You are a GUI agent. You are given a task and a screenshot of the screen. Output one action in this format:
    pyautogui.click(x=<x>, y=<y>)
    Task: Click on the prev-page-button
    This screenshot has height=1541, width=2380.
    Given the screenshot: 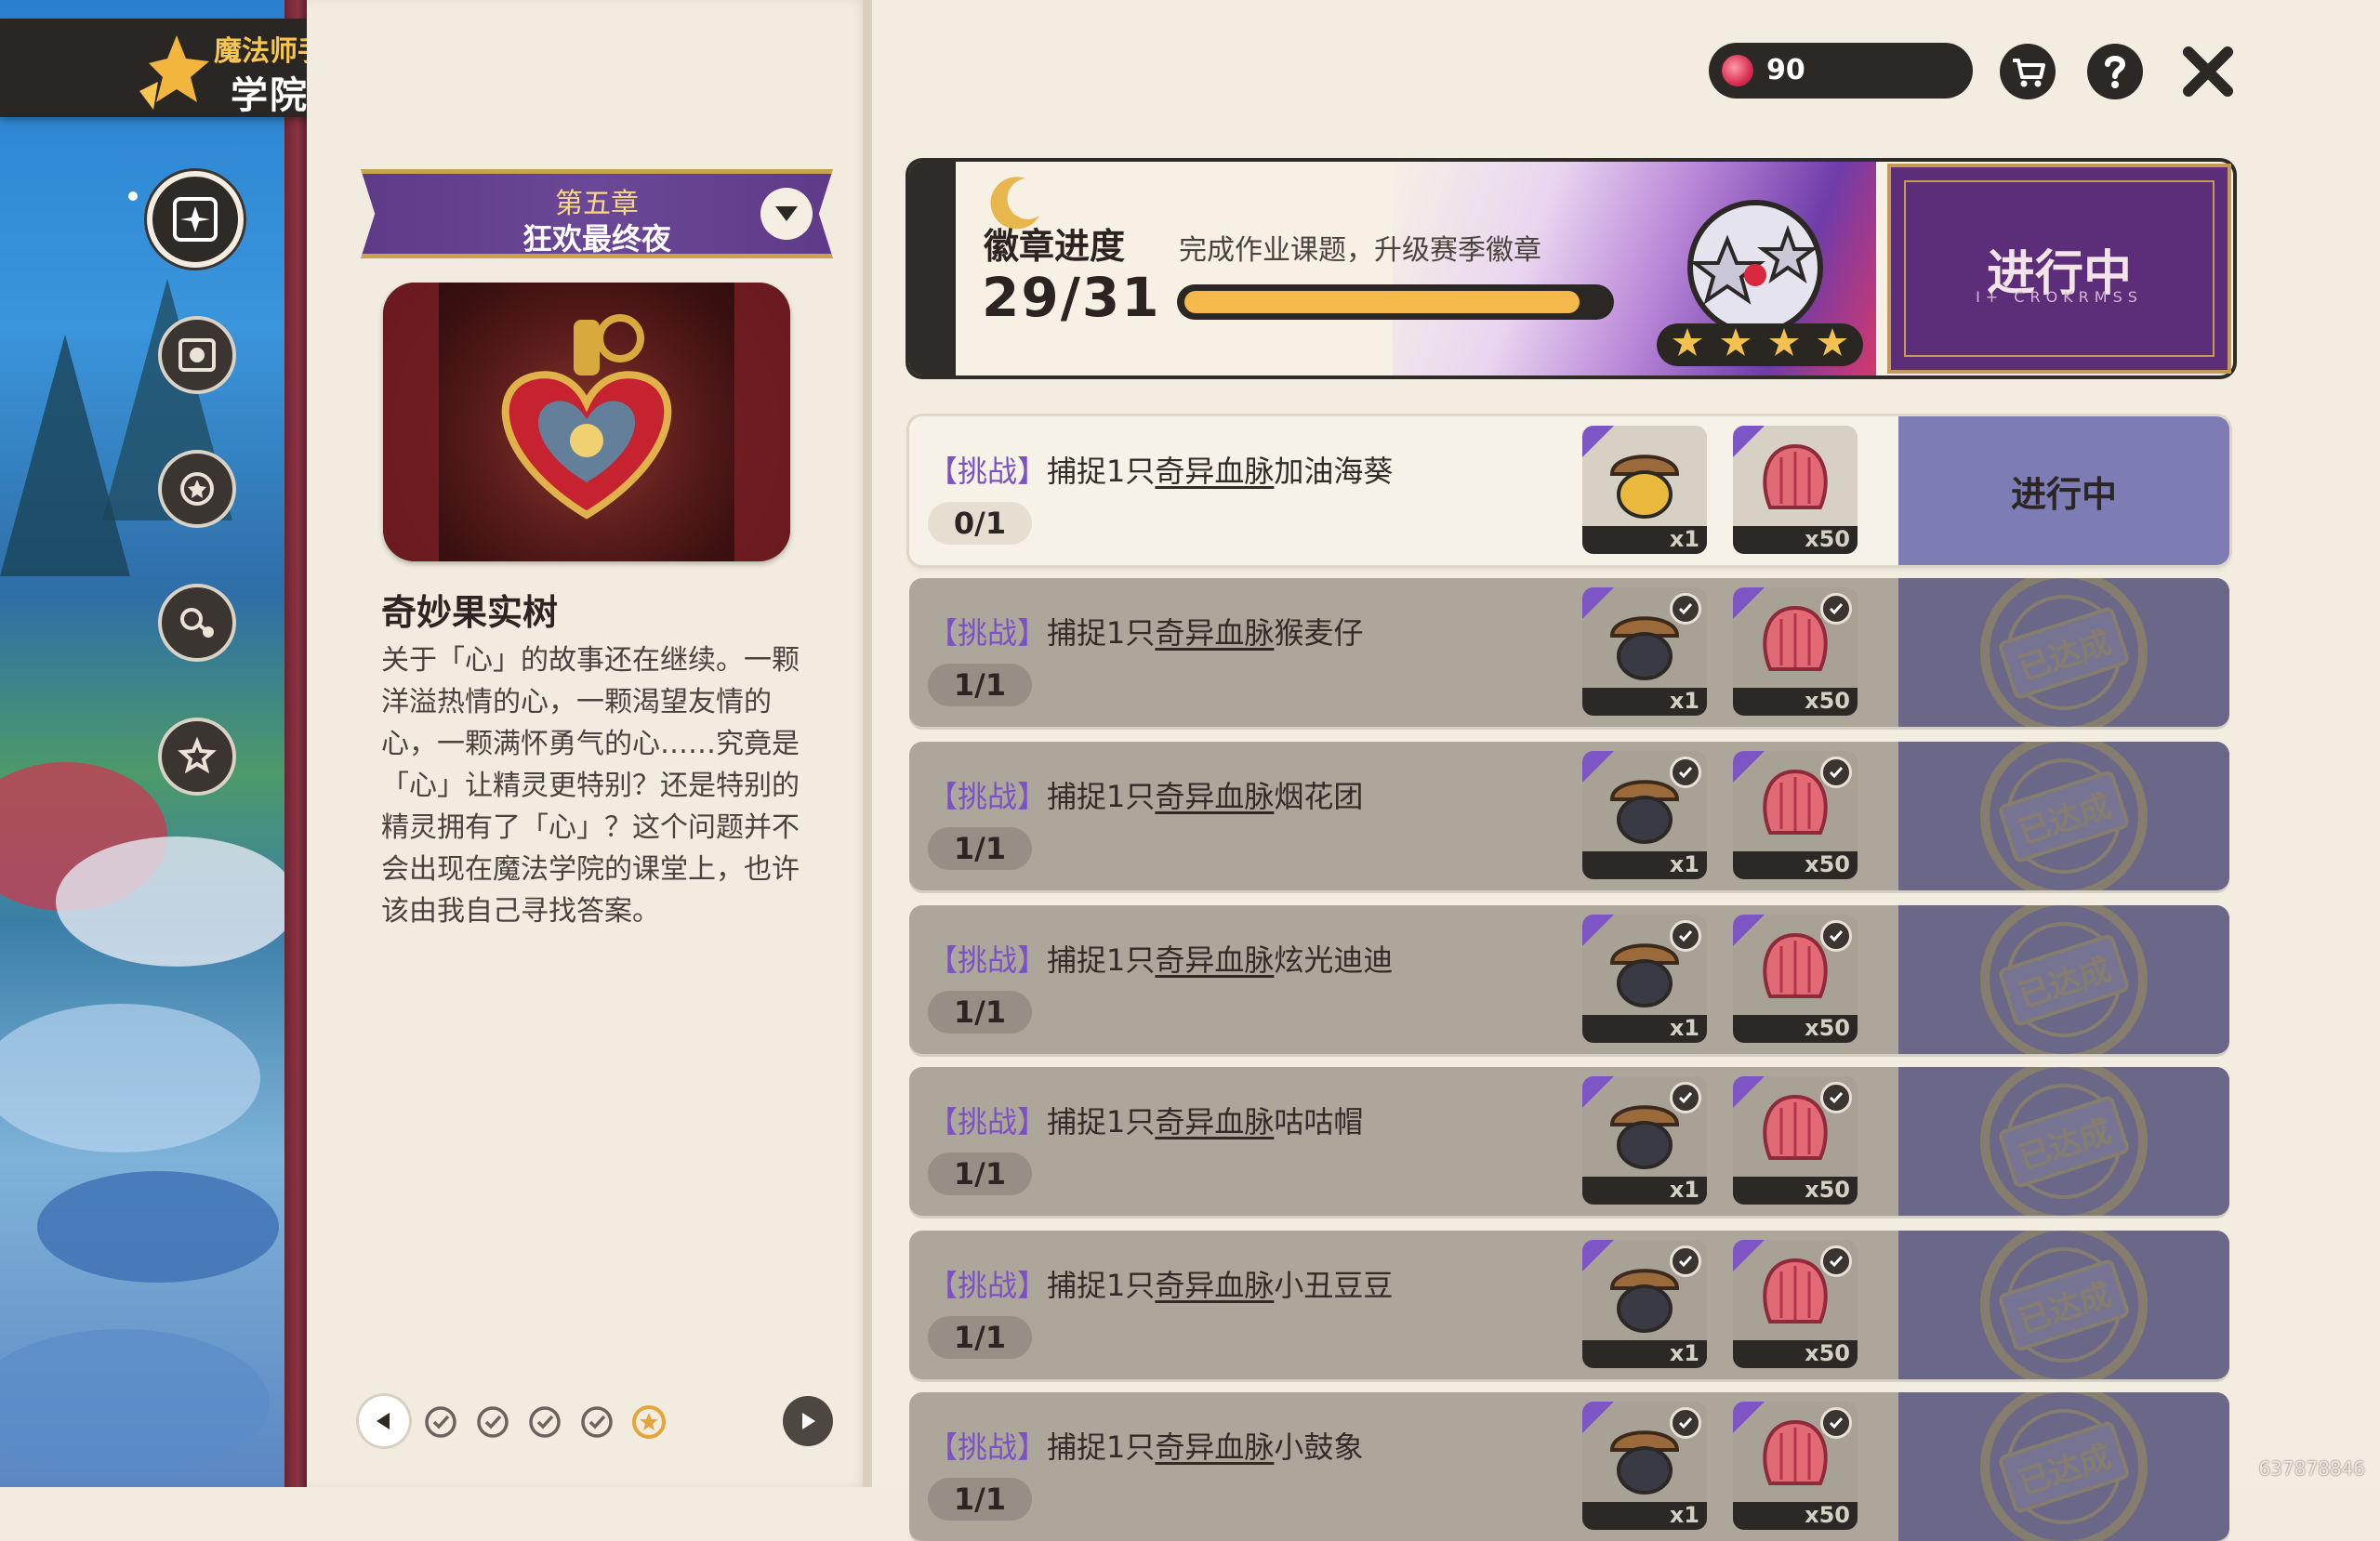 What is the action you would take?
    pyautogui.click(x=384, y=1421)
    